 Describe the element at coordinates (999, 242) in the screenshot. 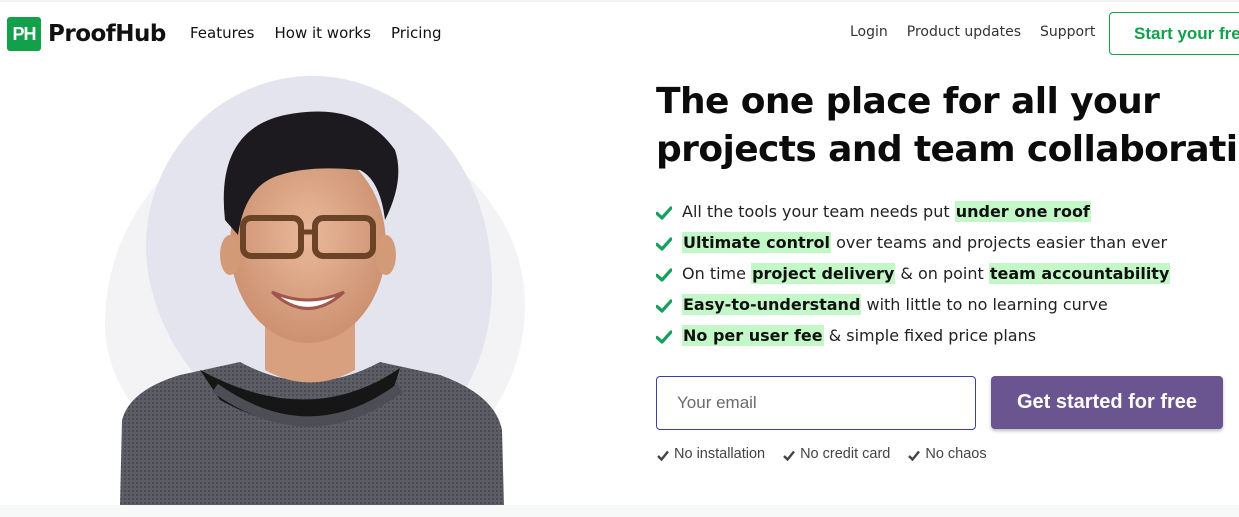

I see `feature-text: over teams and projects easier than ever` at that location.